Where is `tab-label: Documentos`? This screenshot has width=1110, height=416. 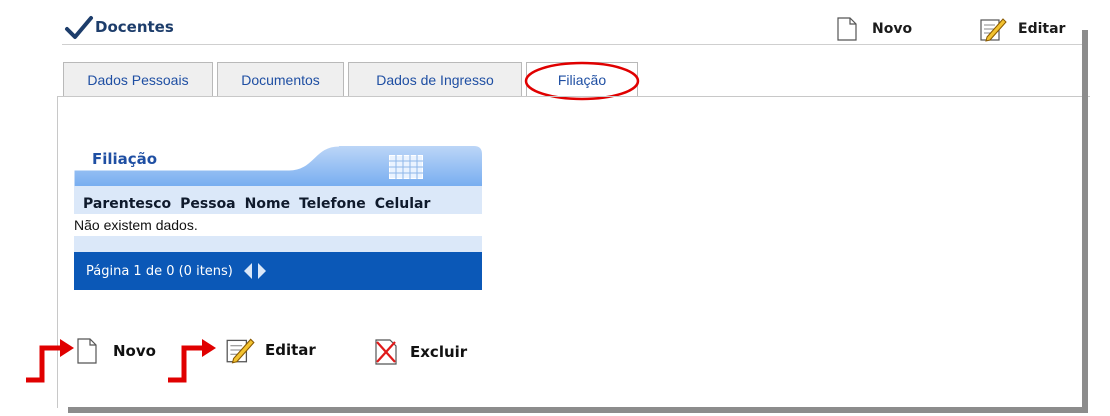 tab-label: Documentos is located at coordinates (280, 79).